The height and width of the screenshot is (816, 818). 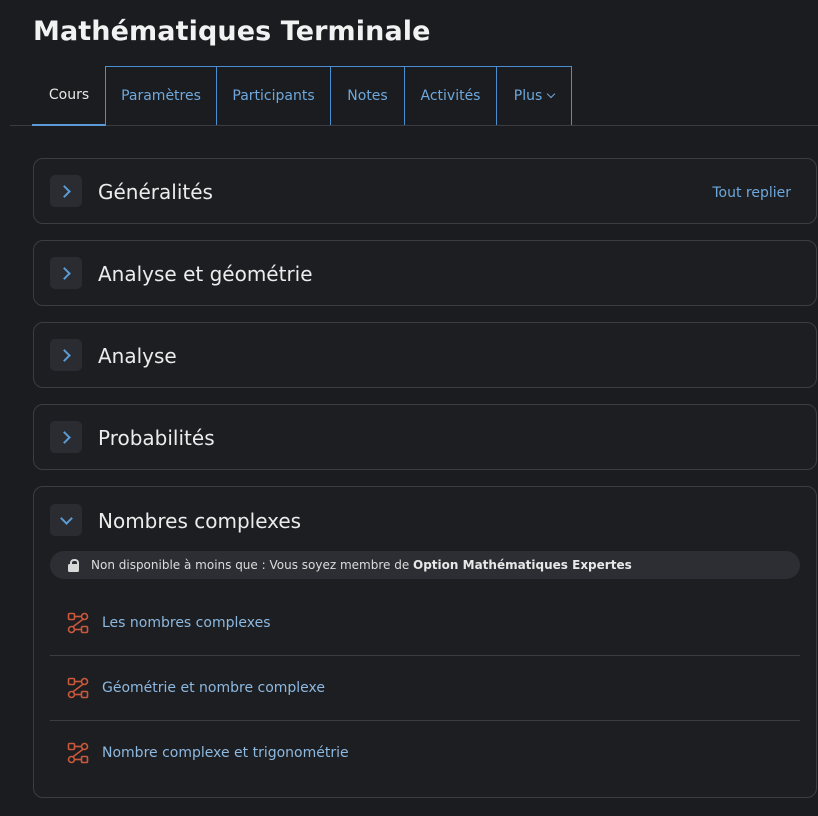 I want to click on tab-notes: Notes, so click(x=367, y=95).